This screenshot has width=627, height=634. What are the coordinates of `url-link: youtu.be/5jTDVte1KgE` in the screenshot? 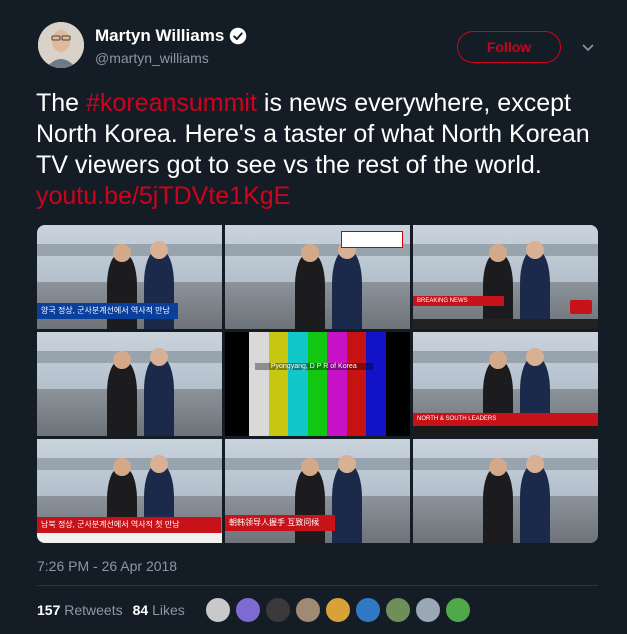 It's located at (163, 196).